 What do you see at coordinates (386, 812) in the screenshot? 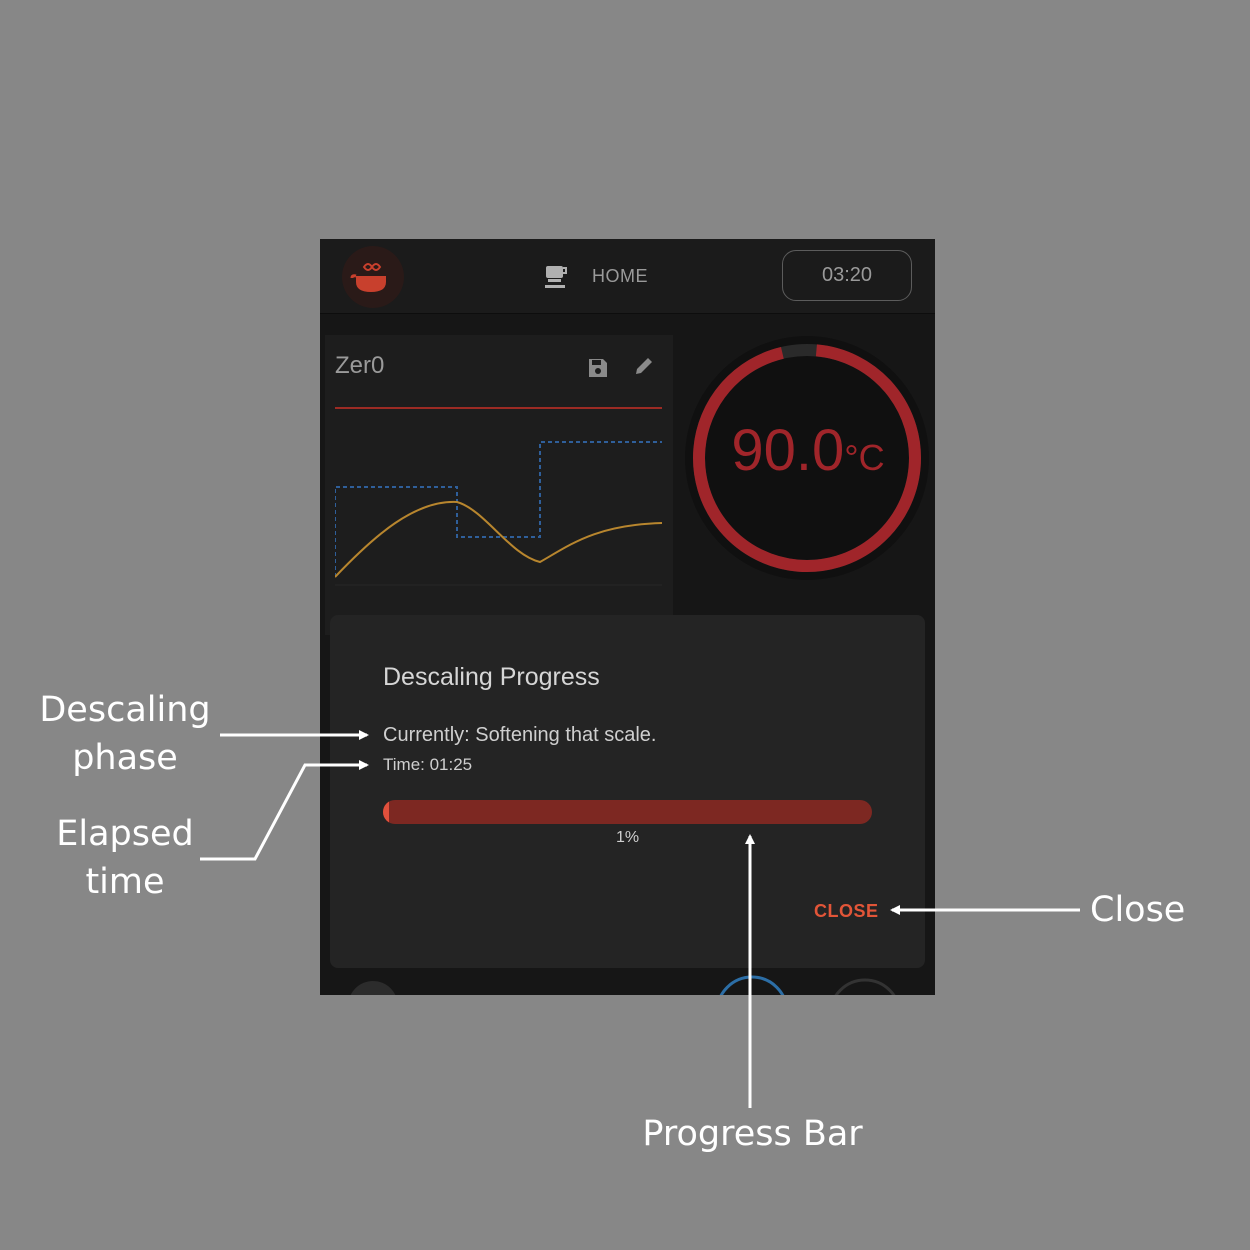
I see `progress-bar-fill` at bounding box center [386, 812].